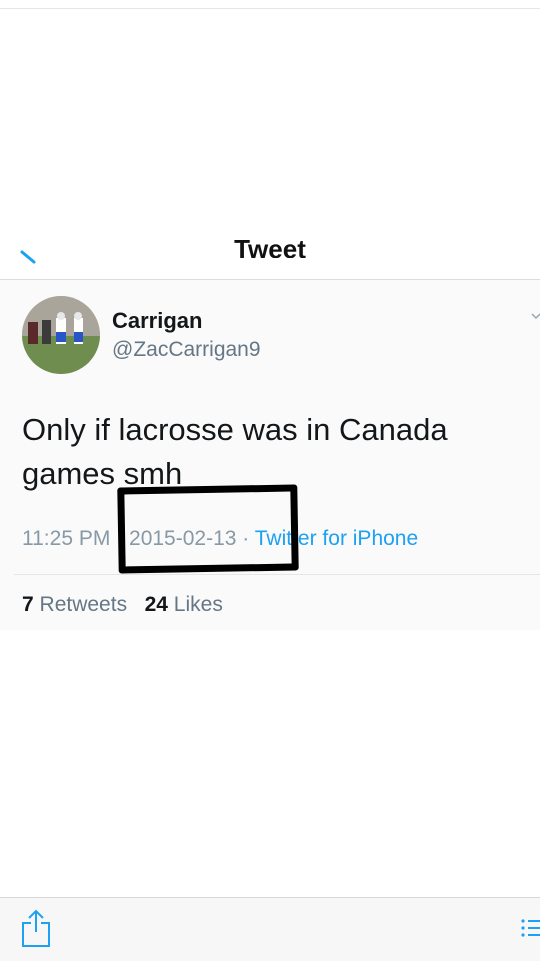  I want to click on likes-label: Likes, so click(198, 604).